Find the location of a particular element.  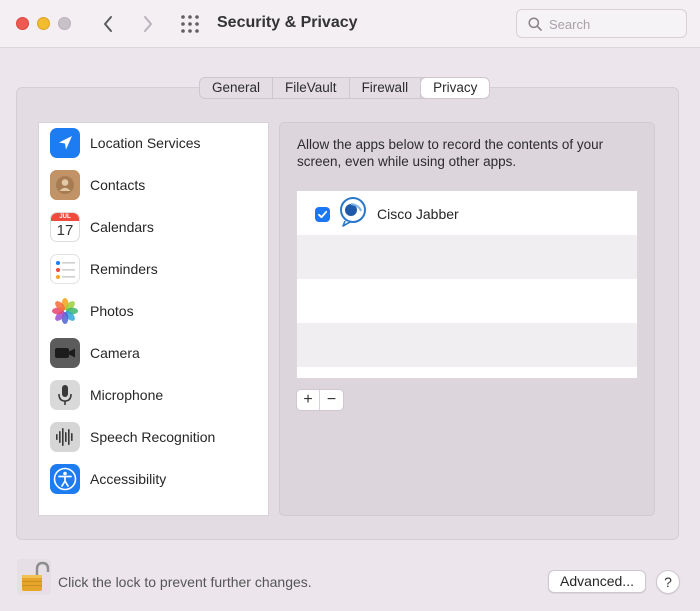

app-name: Cisco Jabber is located at coordinates (418, 214).